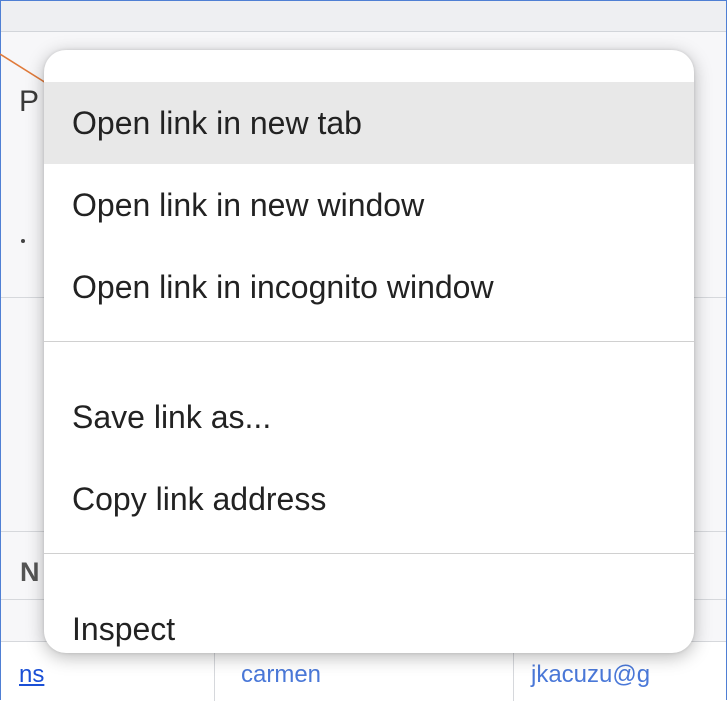 This screenshot has height=702, width=727. What do you see at coordinates (369, 123) in the screenshot?
I see `menu-item-open-new-tab: Open link in new tab` at bounding box center [369, 123].